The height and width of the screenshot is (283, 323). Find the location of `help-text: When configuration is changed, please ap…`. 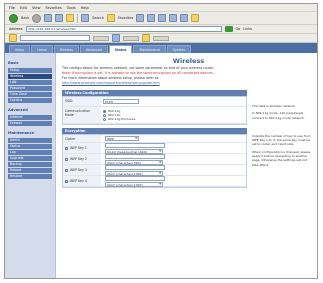

help-text: When configuration is changed, please ap… is located at coordinates (281, 158).